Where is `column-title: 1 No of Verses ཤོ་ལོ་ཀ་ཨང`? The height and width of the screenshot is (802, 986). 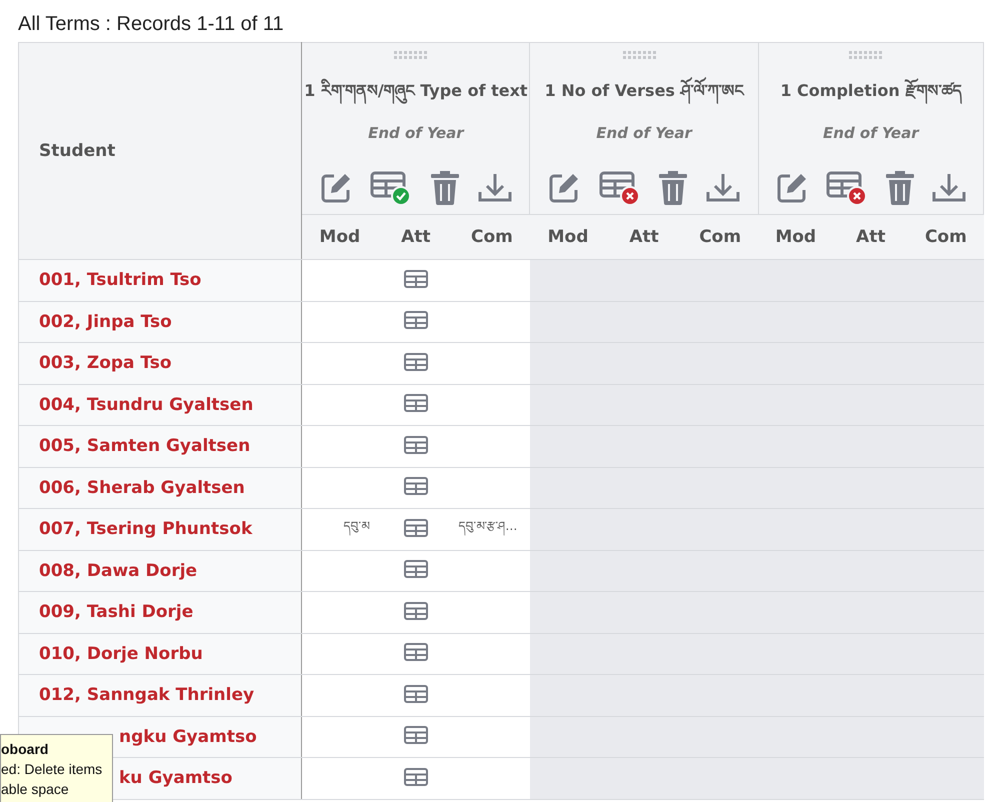
column-title: 1 No of Verses ཤོ་ལོ་ཀ་ཨང is located at coordinates (644, 95).